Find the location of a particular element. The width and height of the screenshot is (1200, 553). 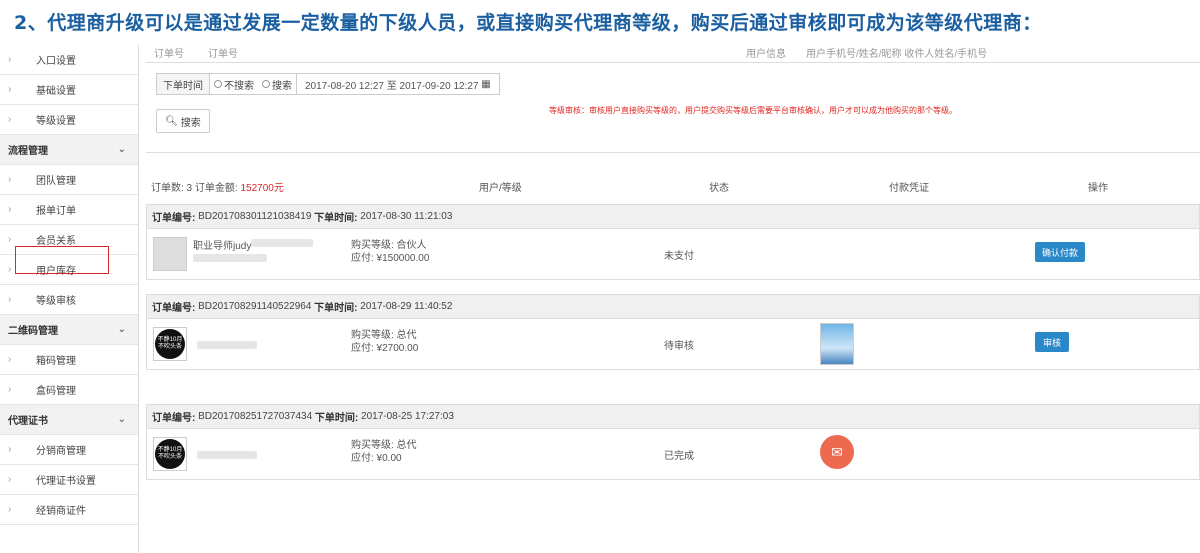

highlight-box is located at coordinates (62, 260).